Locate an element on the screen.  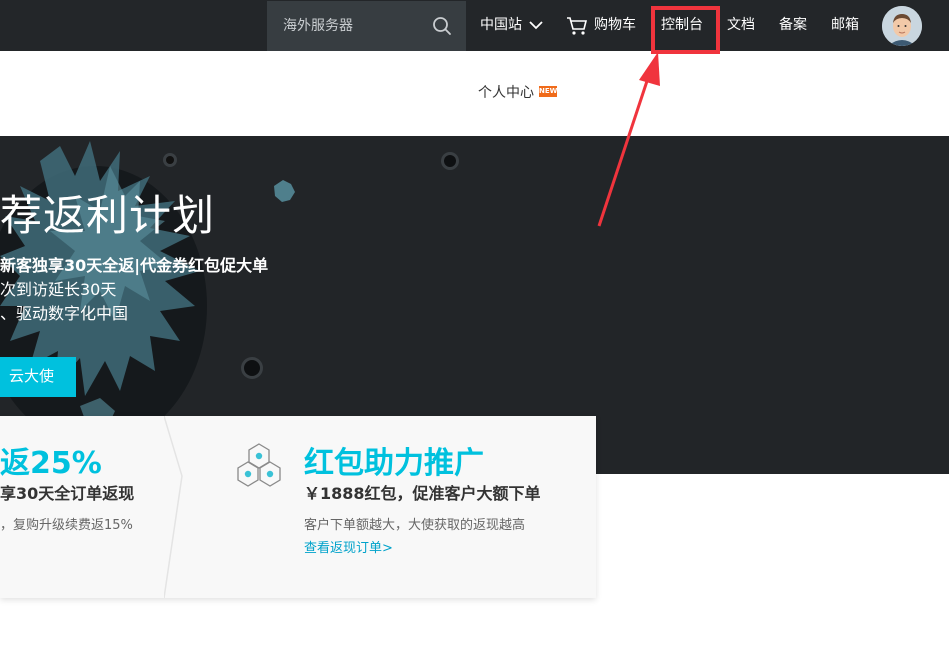
banner-title: 荐返利计划 is located at coordinates (108, 215).